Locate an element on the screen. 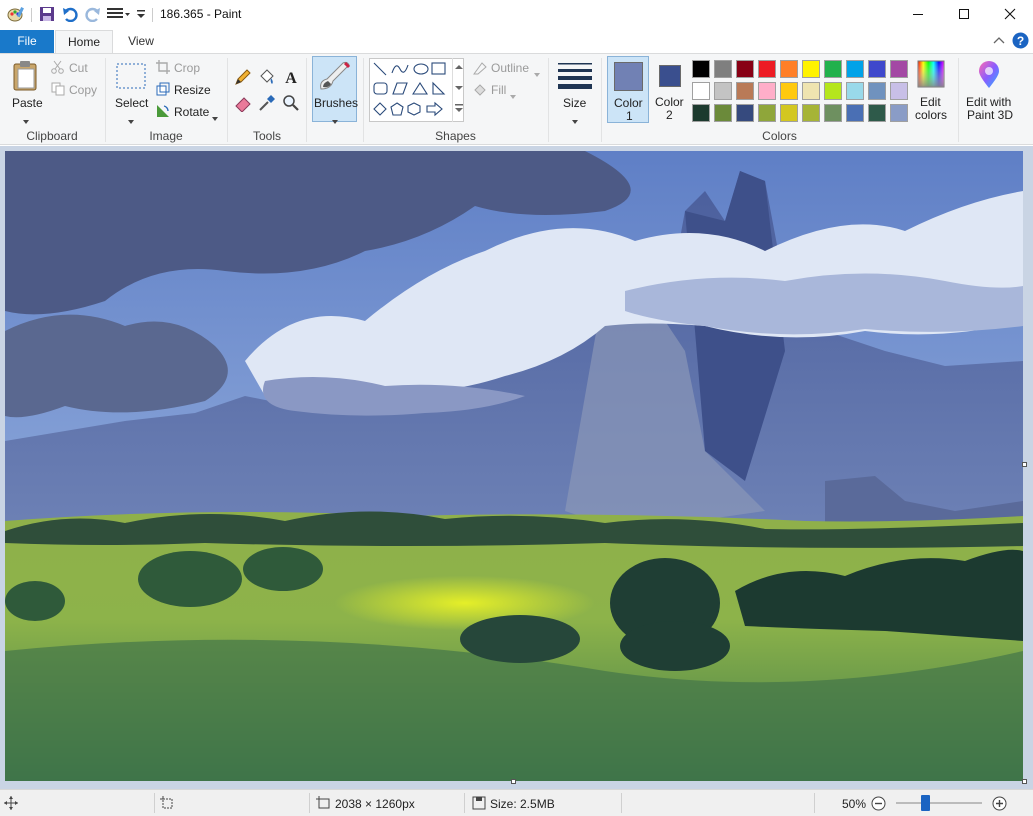  image-dimensions: 2038 × 1260px is located at coordinates (375, 804).